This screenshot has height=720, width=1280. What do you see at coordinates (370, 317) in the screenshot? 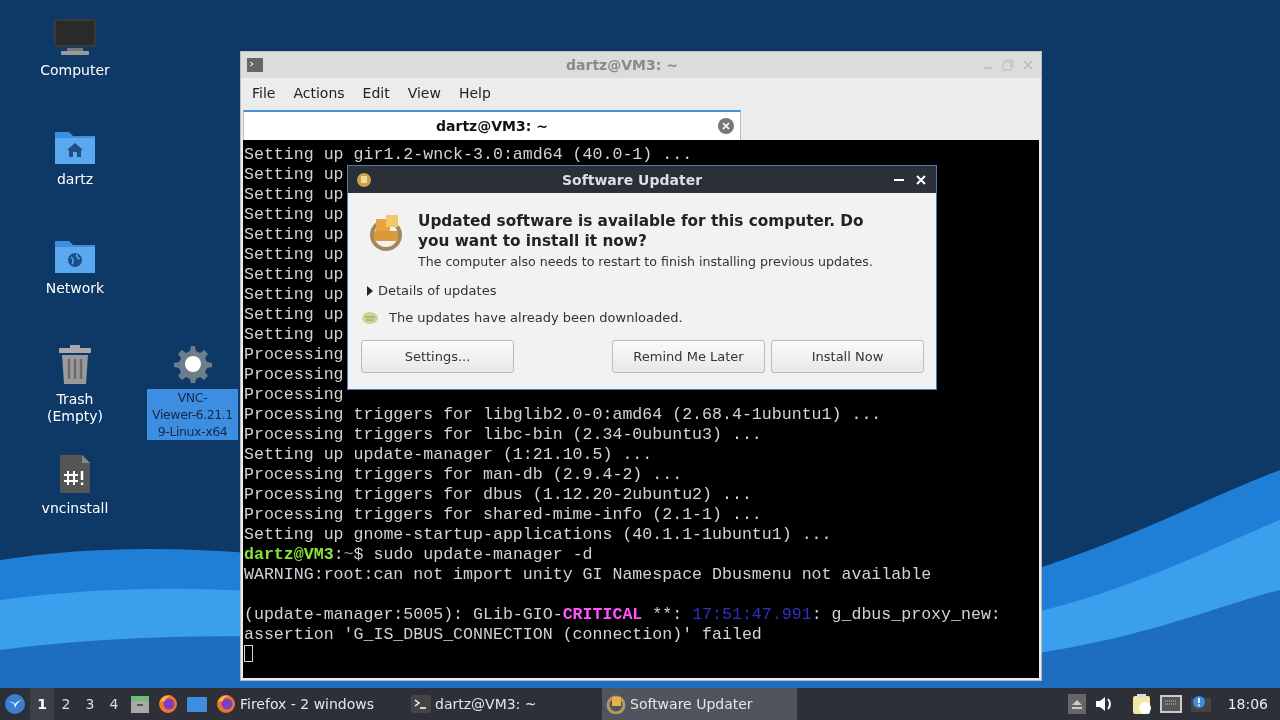
I see `download-status-icon` at bounding box center [370, 317].